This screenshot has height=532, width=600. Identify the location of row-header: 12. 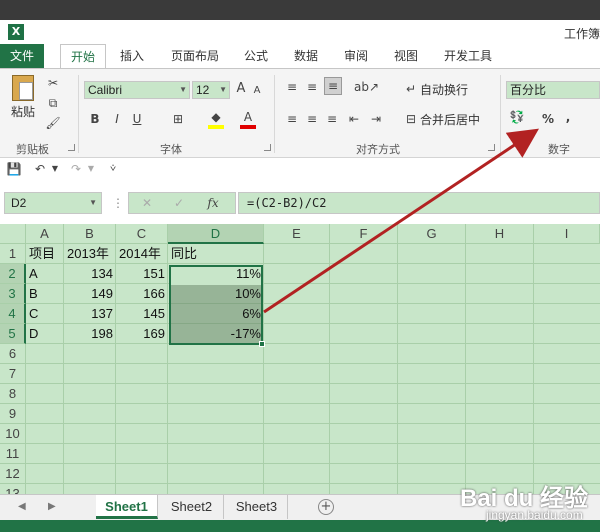
(13, 474).